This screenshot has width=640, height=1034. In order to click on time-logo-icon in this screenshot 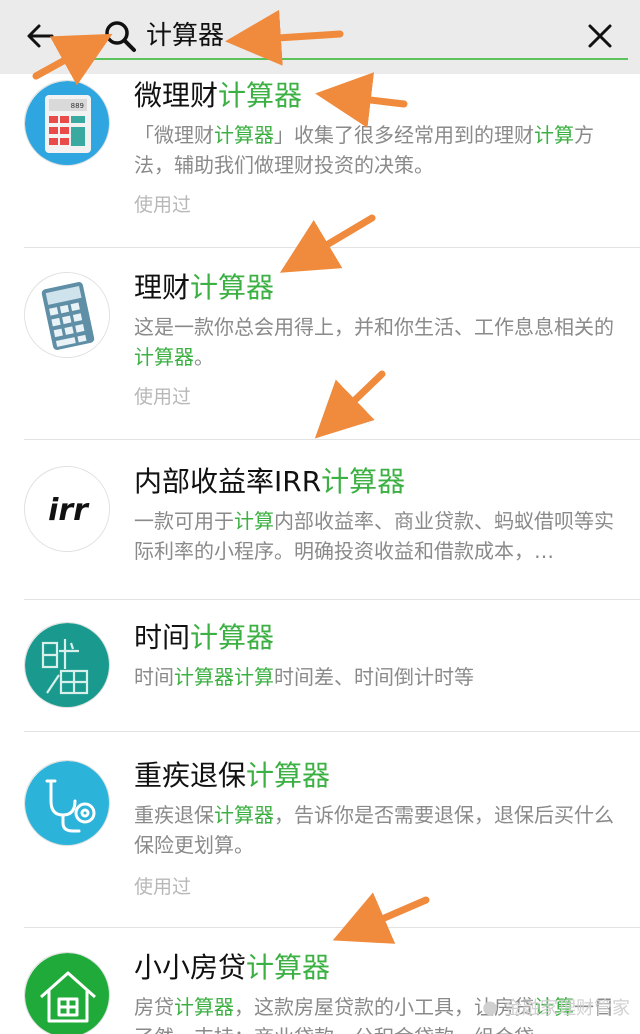, I will do `click(67, 665)`.